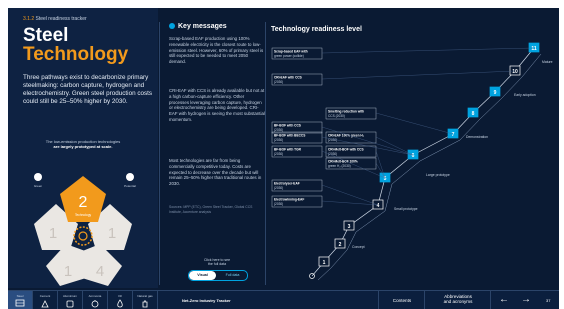  I want to click on hex-center-value: 2, so click(83, 202).